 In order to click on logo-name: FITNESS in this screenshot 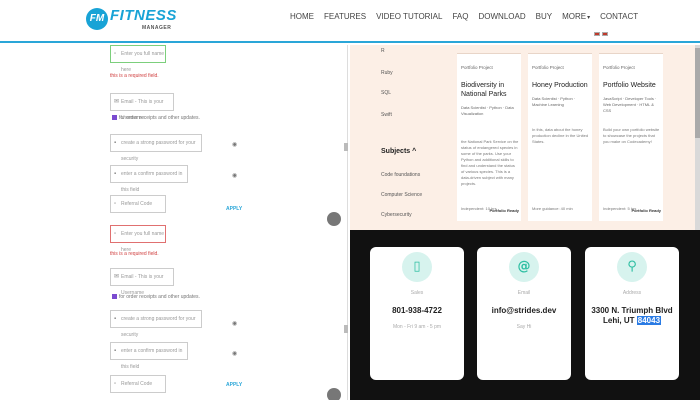, I will do `click(143, 15)`.